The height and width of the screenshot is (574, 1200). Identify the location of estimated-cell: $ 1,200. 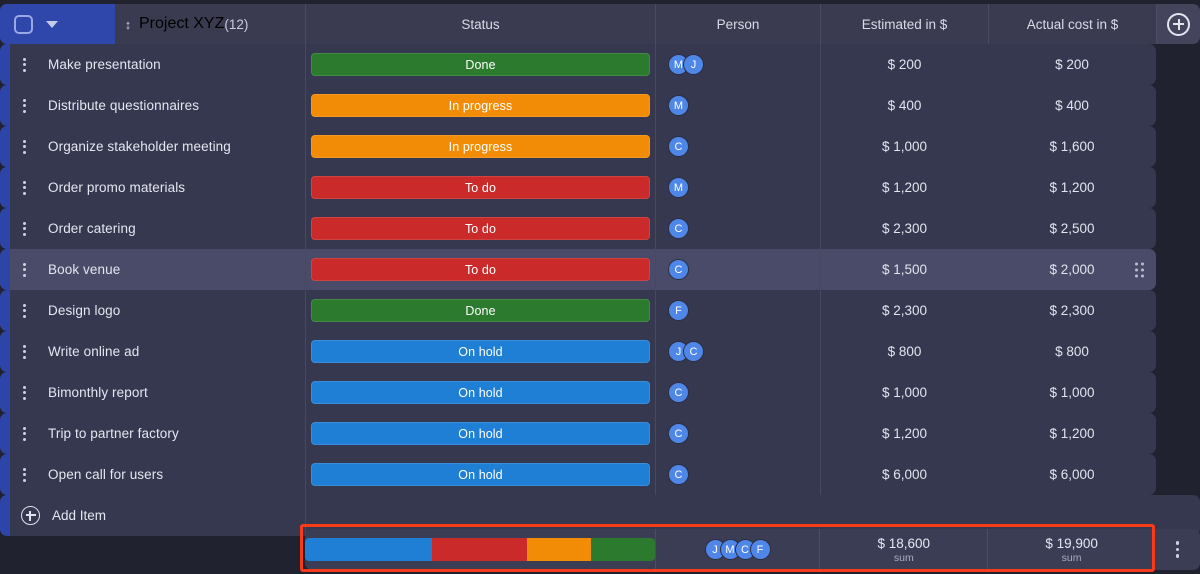
(904, 187).